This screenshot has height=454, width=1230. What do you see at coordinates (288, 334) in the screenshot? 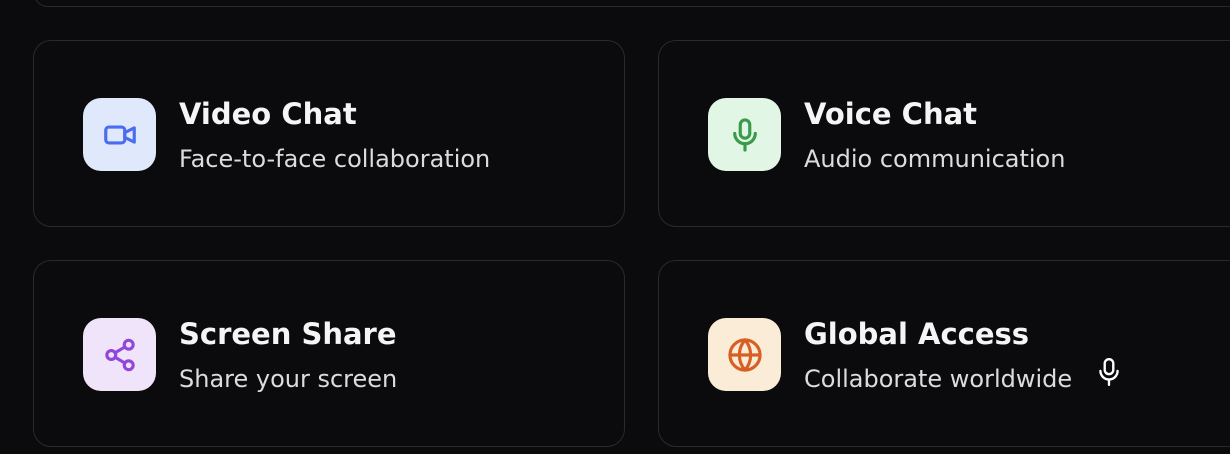
I see `feature-title: Screen Share` at bounding box center [288, 334].